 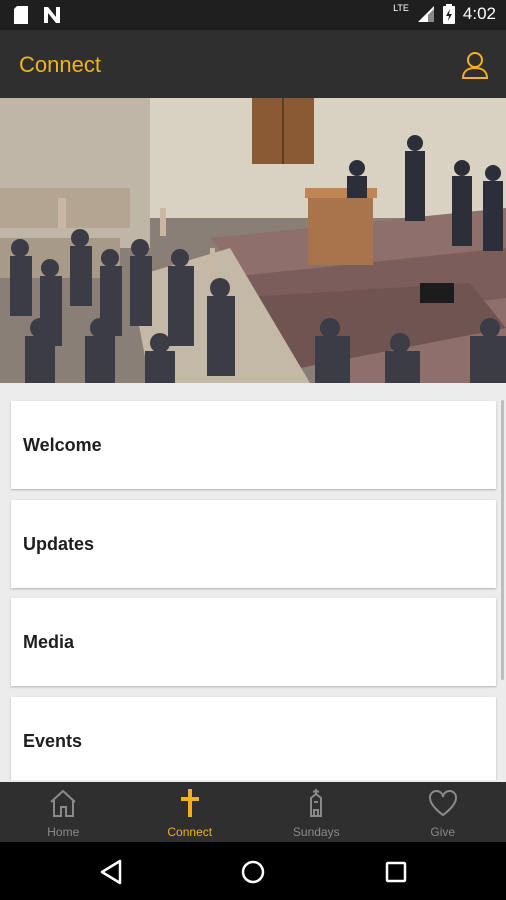 I want to click on tab-connect: Connect, so click(x=190, y=812).